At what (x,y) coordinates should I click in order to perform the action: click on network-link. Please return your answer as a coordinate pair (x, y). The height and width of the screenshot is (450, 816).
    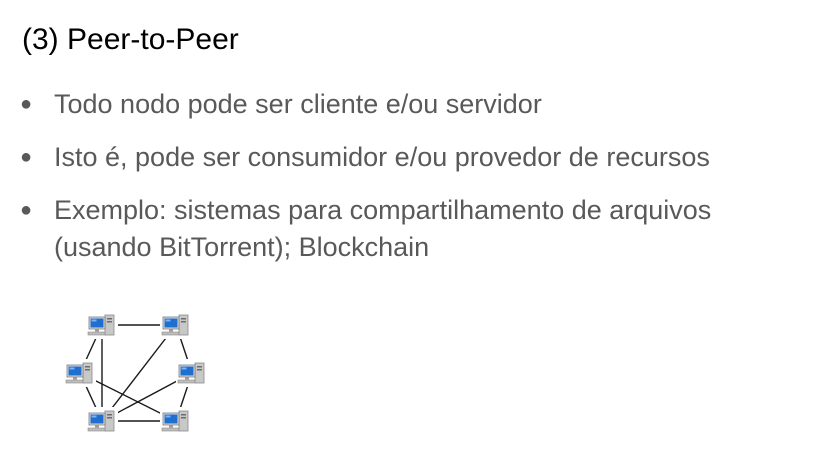
    Looking at the image, I should click on (139, 373).